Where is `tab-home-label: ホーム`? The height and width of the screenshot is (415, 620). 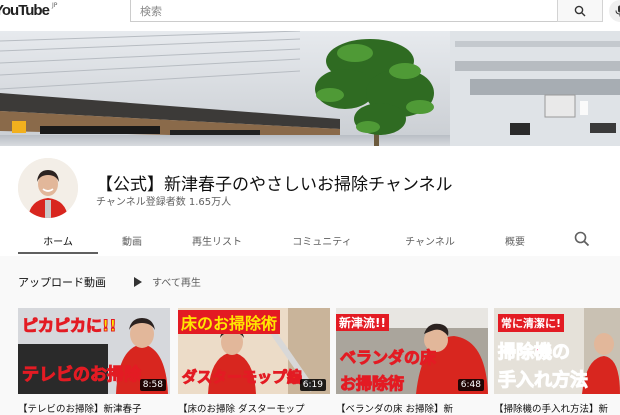
tab-home-label: ホーム is located at coordinates (58, 242).